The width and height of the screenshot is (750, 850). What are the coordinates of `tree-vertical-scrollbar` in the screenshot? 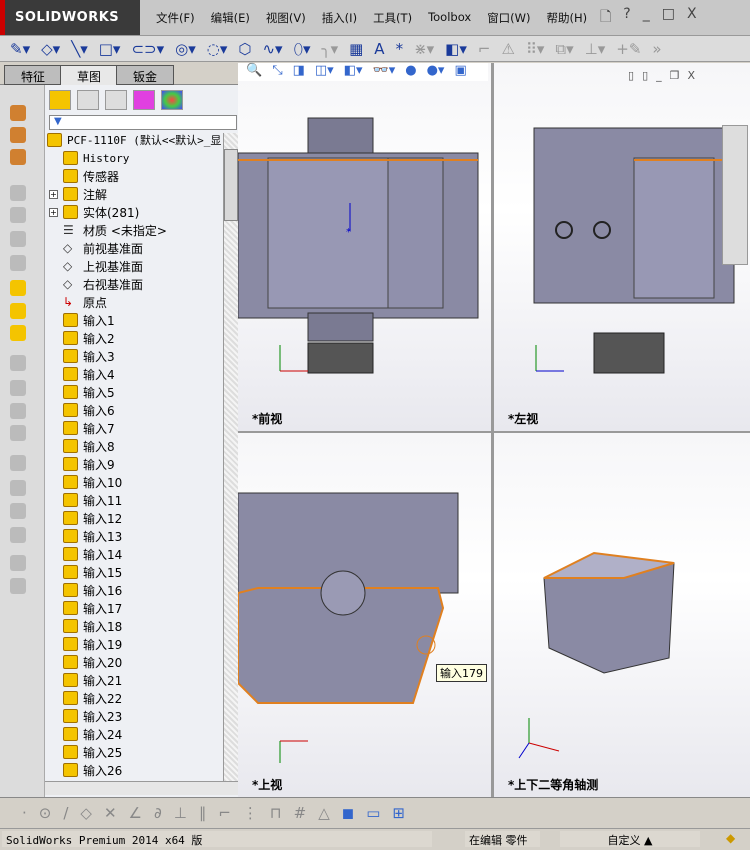 It's located at (230, 457).